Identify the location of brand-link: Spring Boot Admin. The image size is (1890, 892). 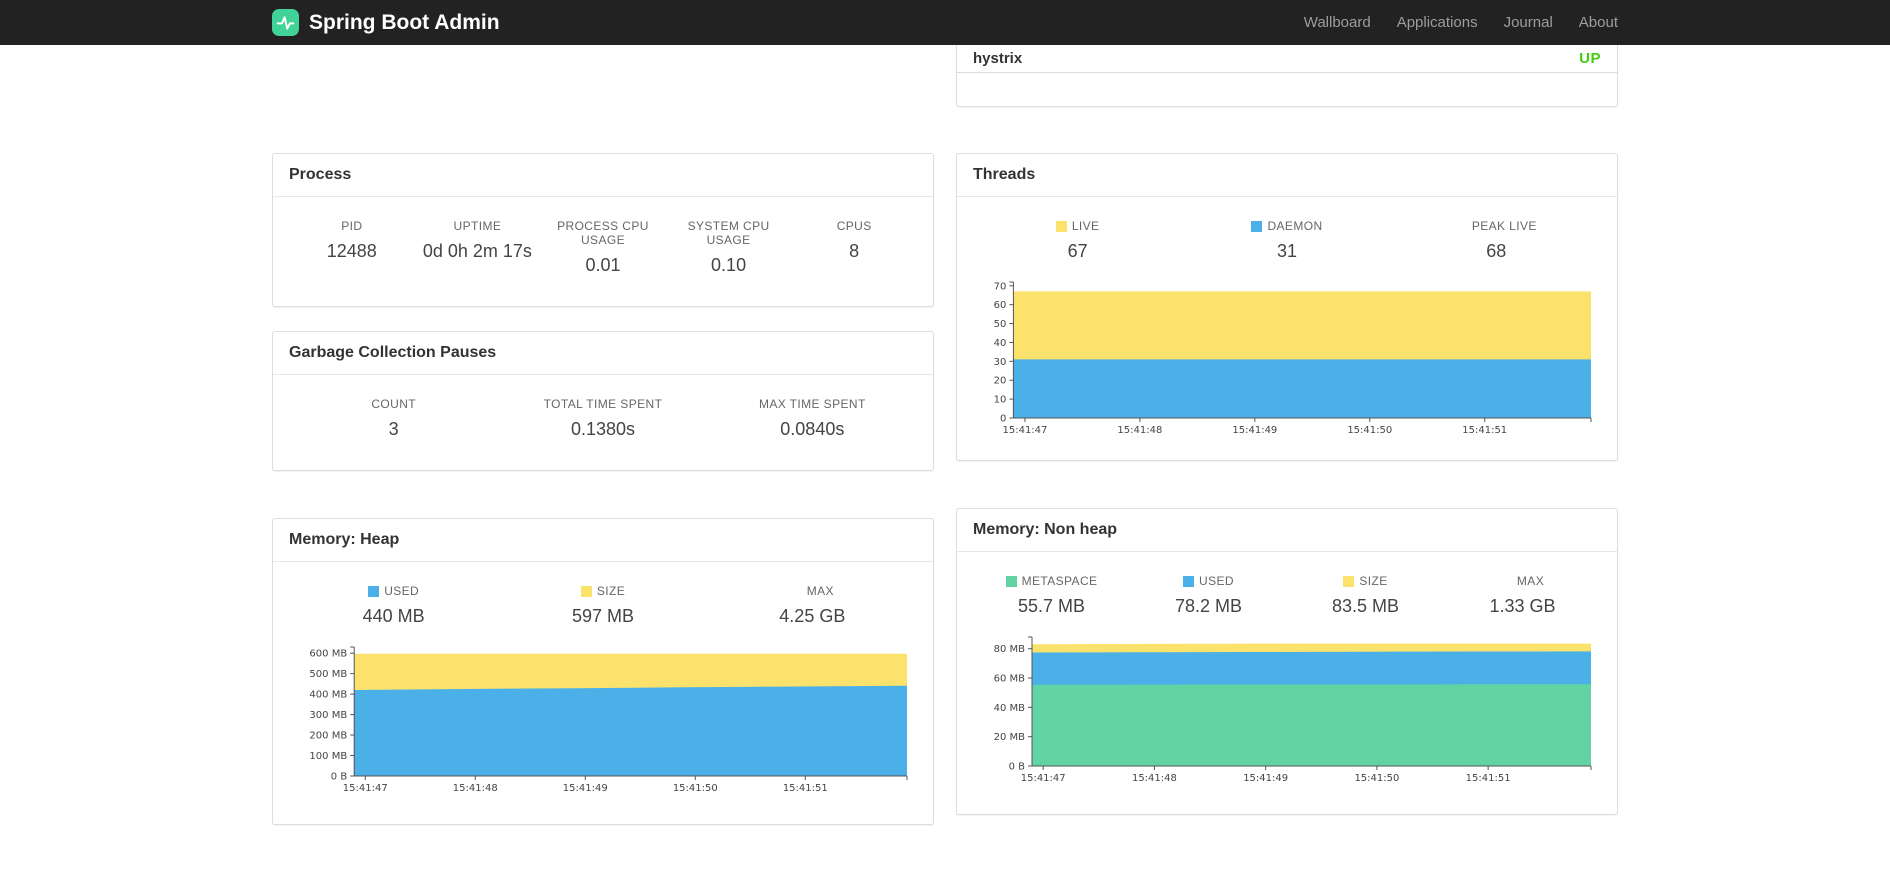
(386, 22).